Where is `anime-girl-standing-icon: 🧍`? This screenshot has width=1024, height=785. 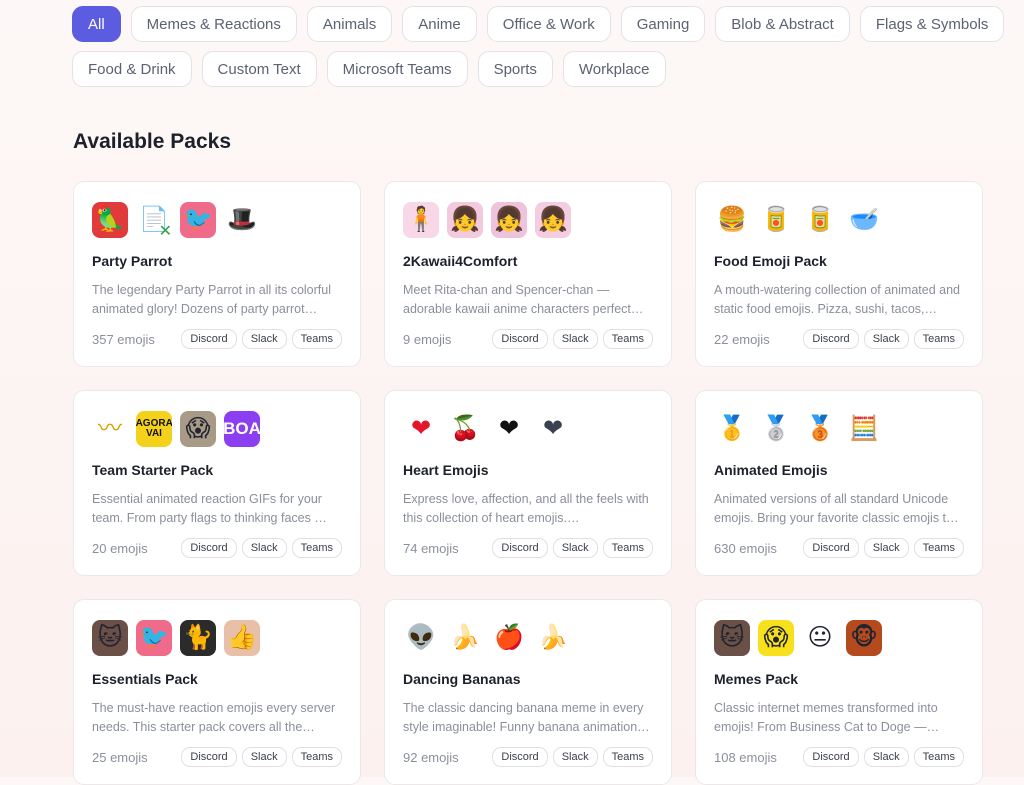 anime-girl-standing-icon: 🧍 is located at coordinates (421, 220).